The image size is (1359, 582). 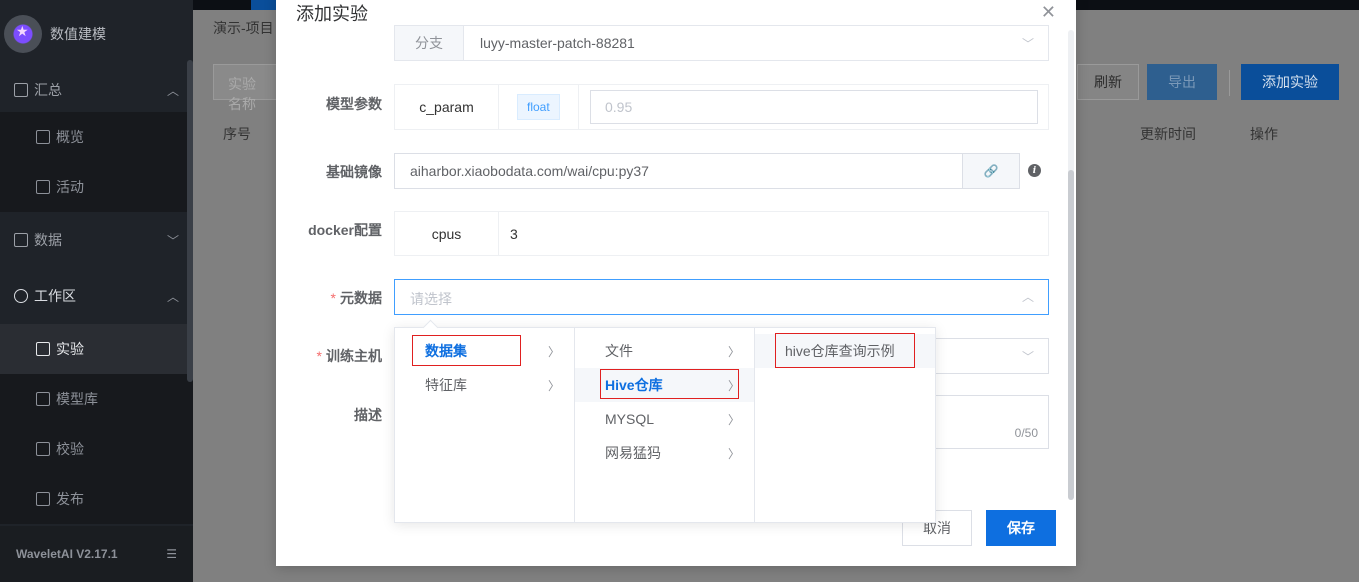 What do you see at coordinates (1021, 528) in the screenshot?
I see `save-button: 保存` at bounding box center [1021, 528].